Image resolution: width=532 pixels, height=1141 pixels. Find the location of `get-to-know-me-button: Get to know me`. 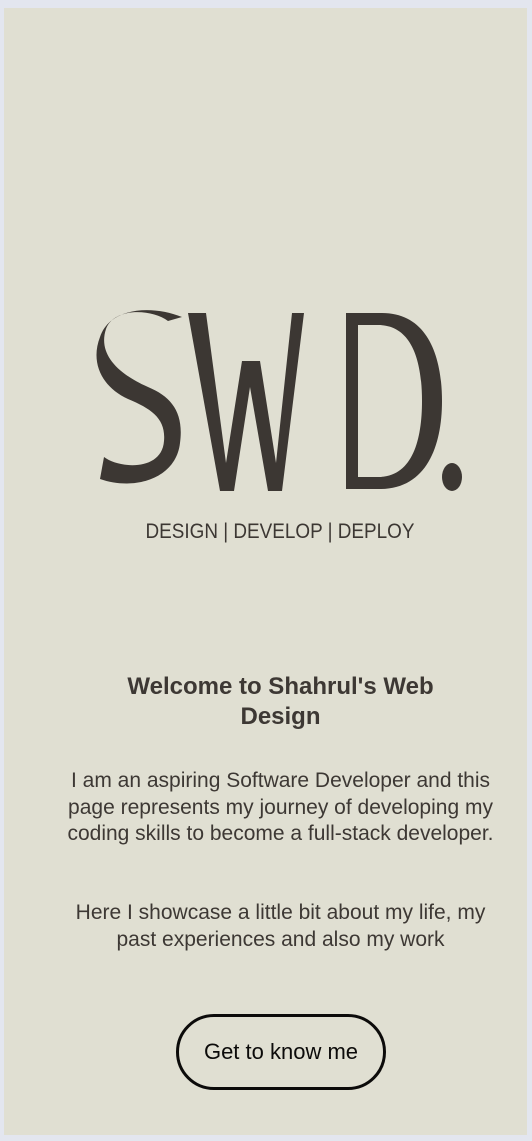

get-to-know-me-button: Get to know me is located at coordinates (281, 1052).